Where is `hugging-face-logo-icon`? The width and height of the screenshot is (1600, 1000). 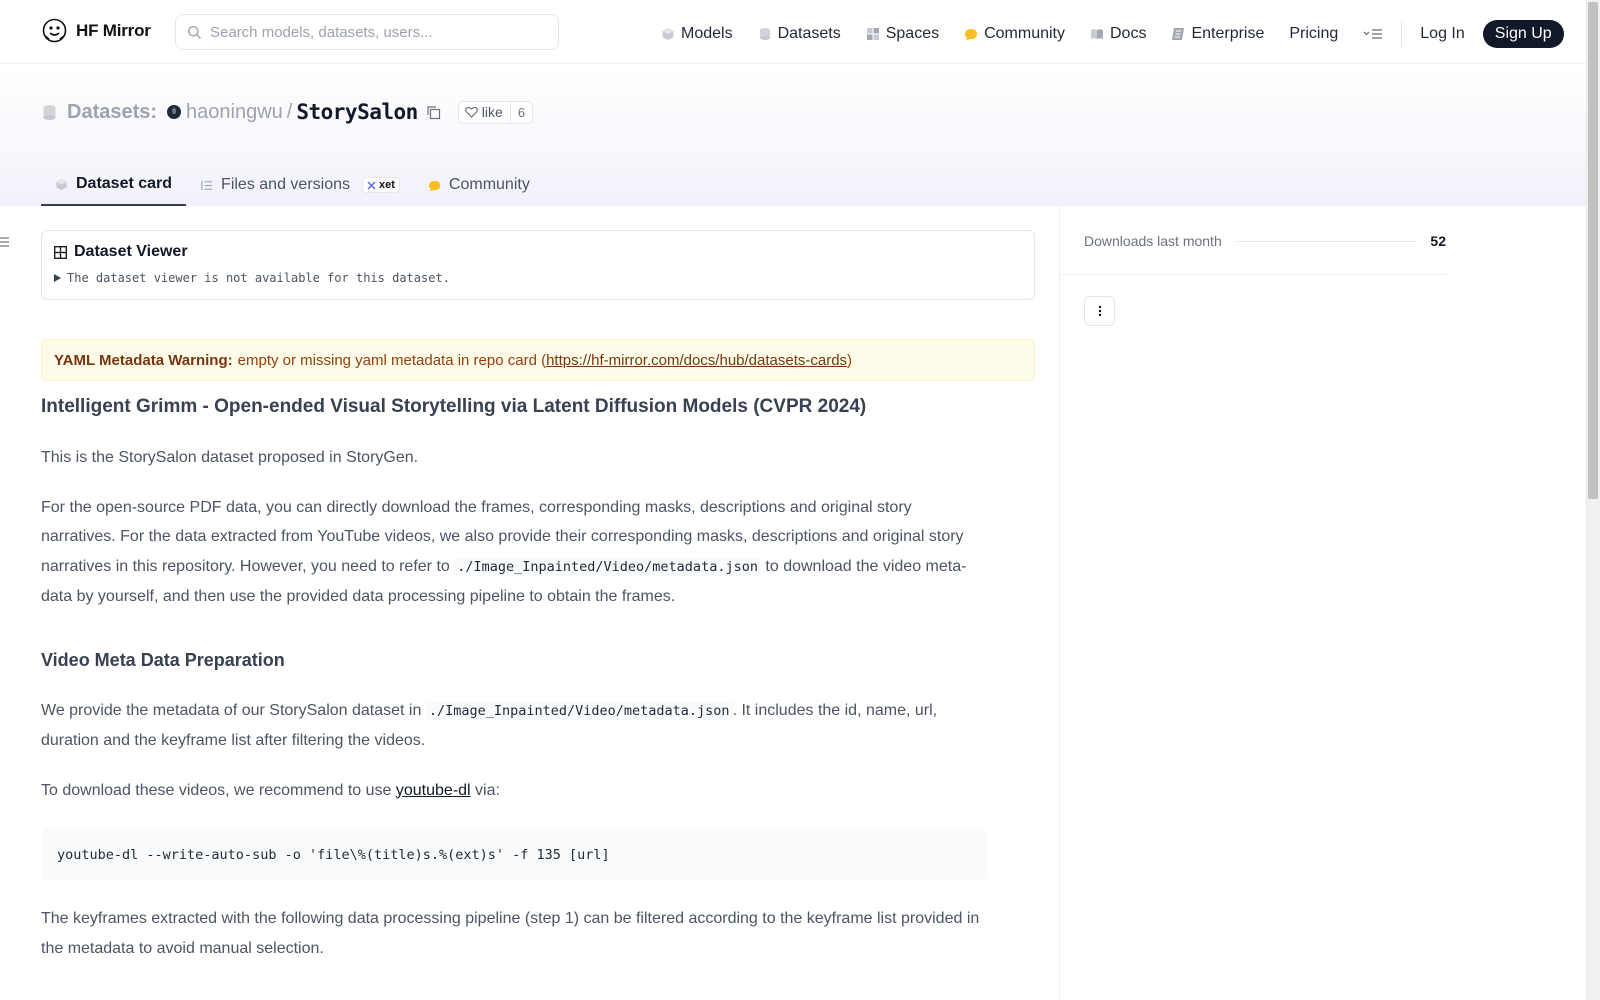 hugging-face-logo-icon is located at coordinates (54, 30).